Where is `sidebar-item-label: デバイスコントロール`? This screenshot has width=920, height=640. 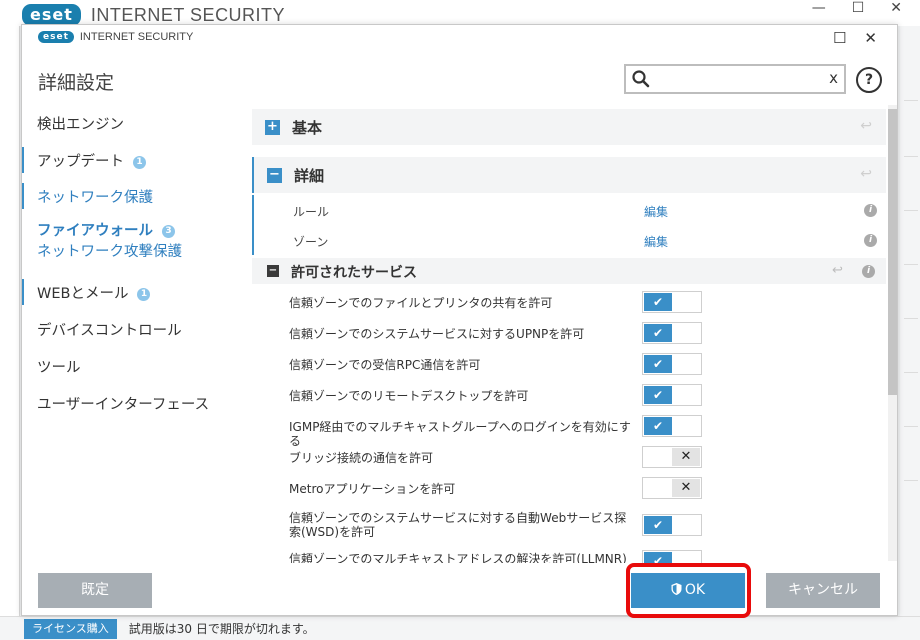 sidebar-item-label: デバイスコントロール is located at coordinates (109, 331).